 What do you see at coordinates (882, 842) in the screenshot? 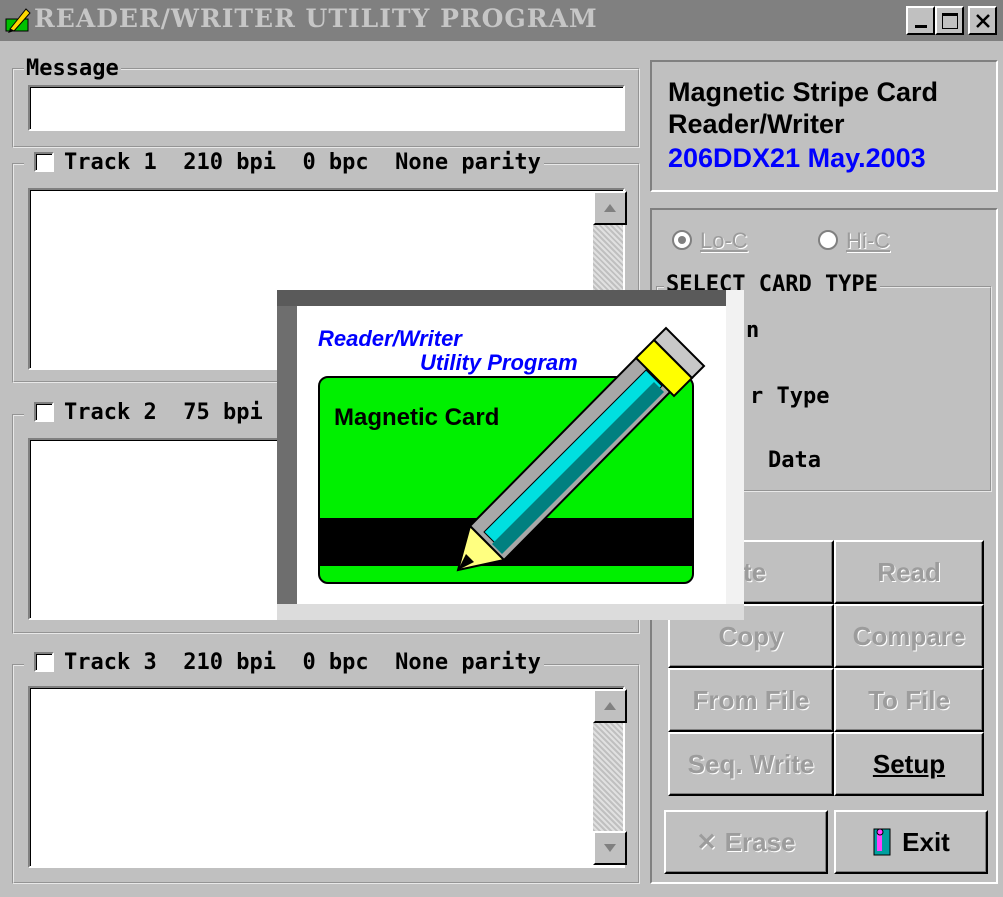
I see `exit-door-icon` at bounding box center [882, 842].